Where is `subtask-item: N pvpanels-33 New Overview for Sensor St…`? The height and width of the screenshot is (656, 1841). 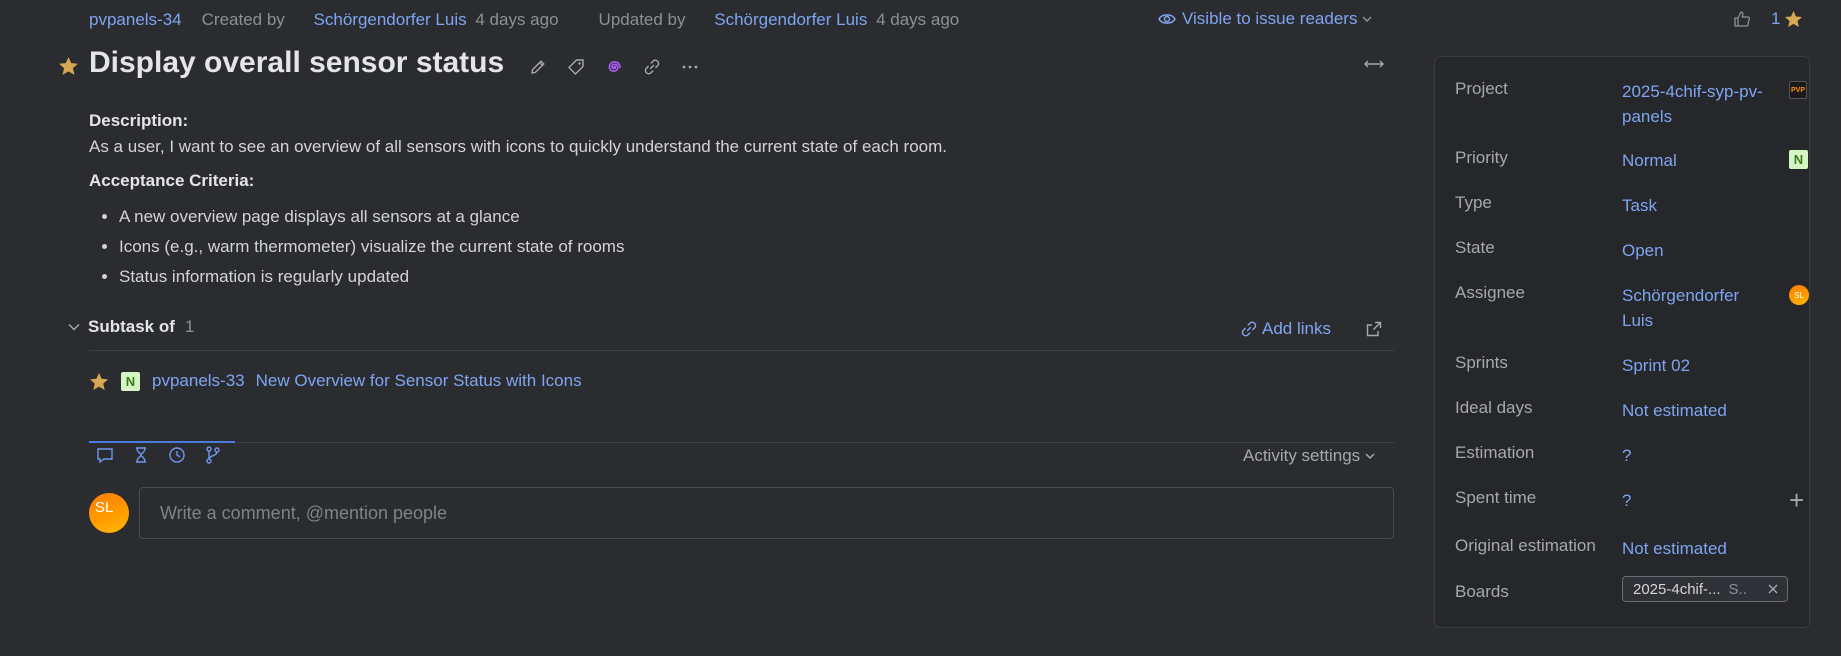
subtask-item: N pvpanels-33 New Overview for Sensor St… is located at coordinates (335, 381).